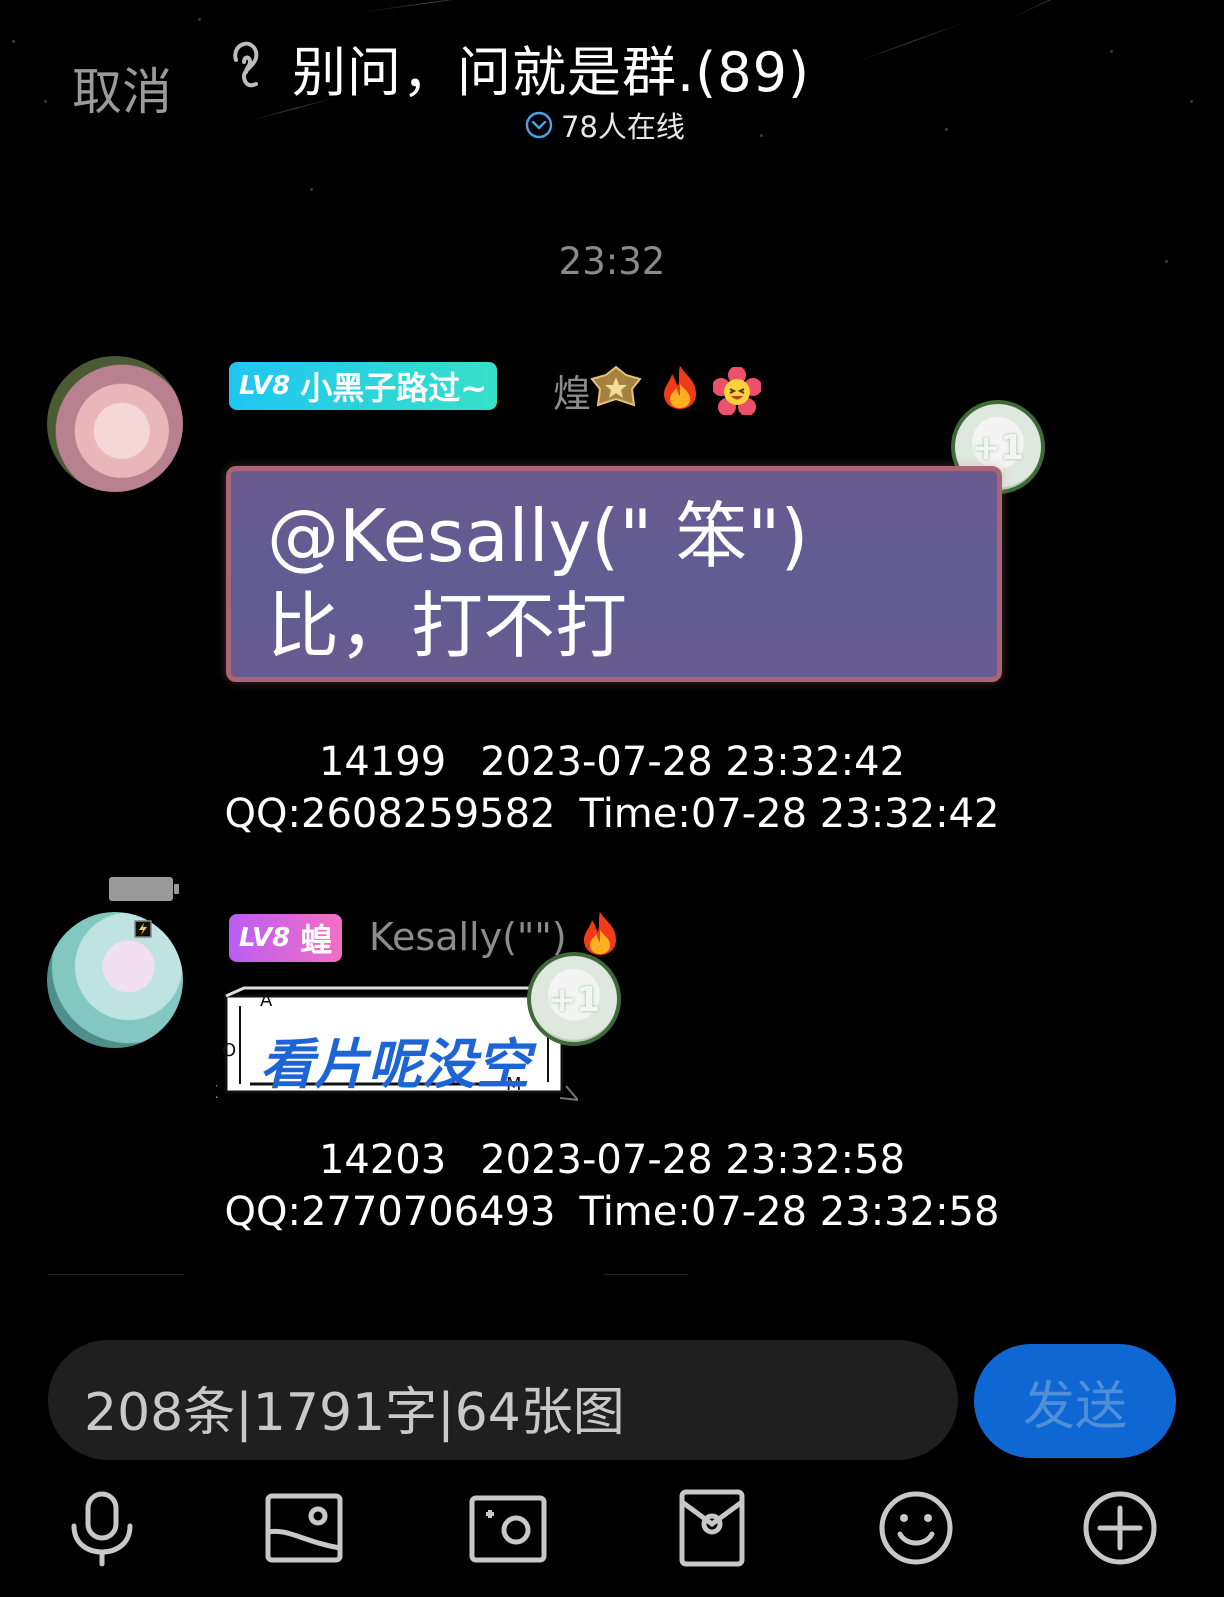 Image resolution: width=1224 pixels, height=1597 pixels. What do you see at coordinates (382, 762) in the screenshot?
I see `message-id: 14199` at bounding box center [382, 762].